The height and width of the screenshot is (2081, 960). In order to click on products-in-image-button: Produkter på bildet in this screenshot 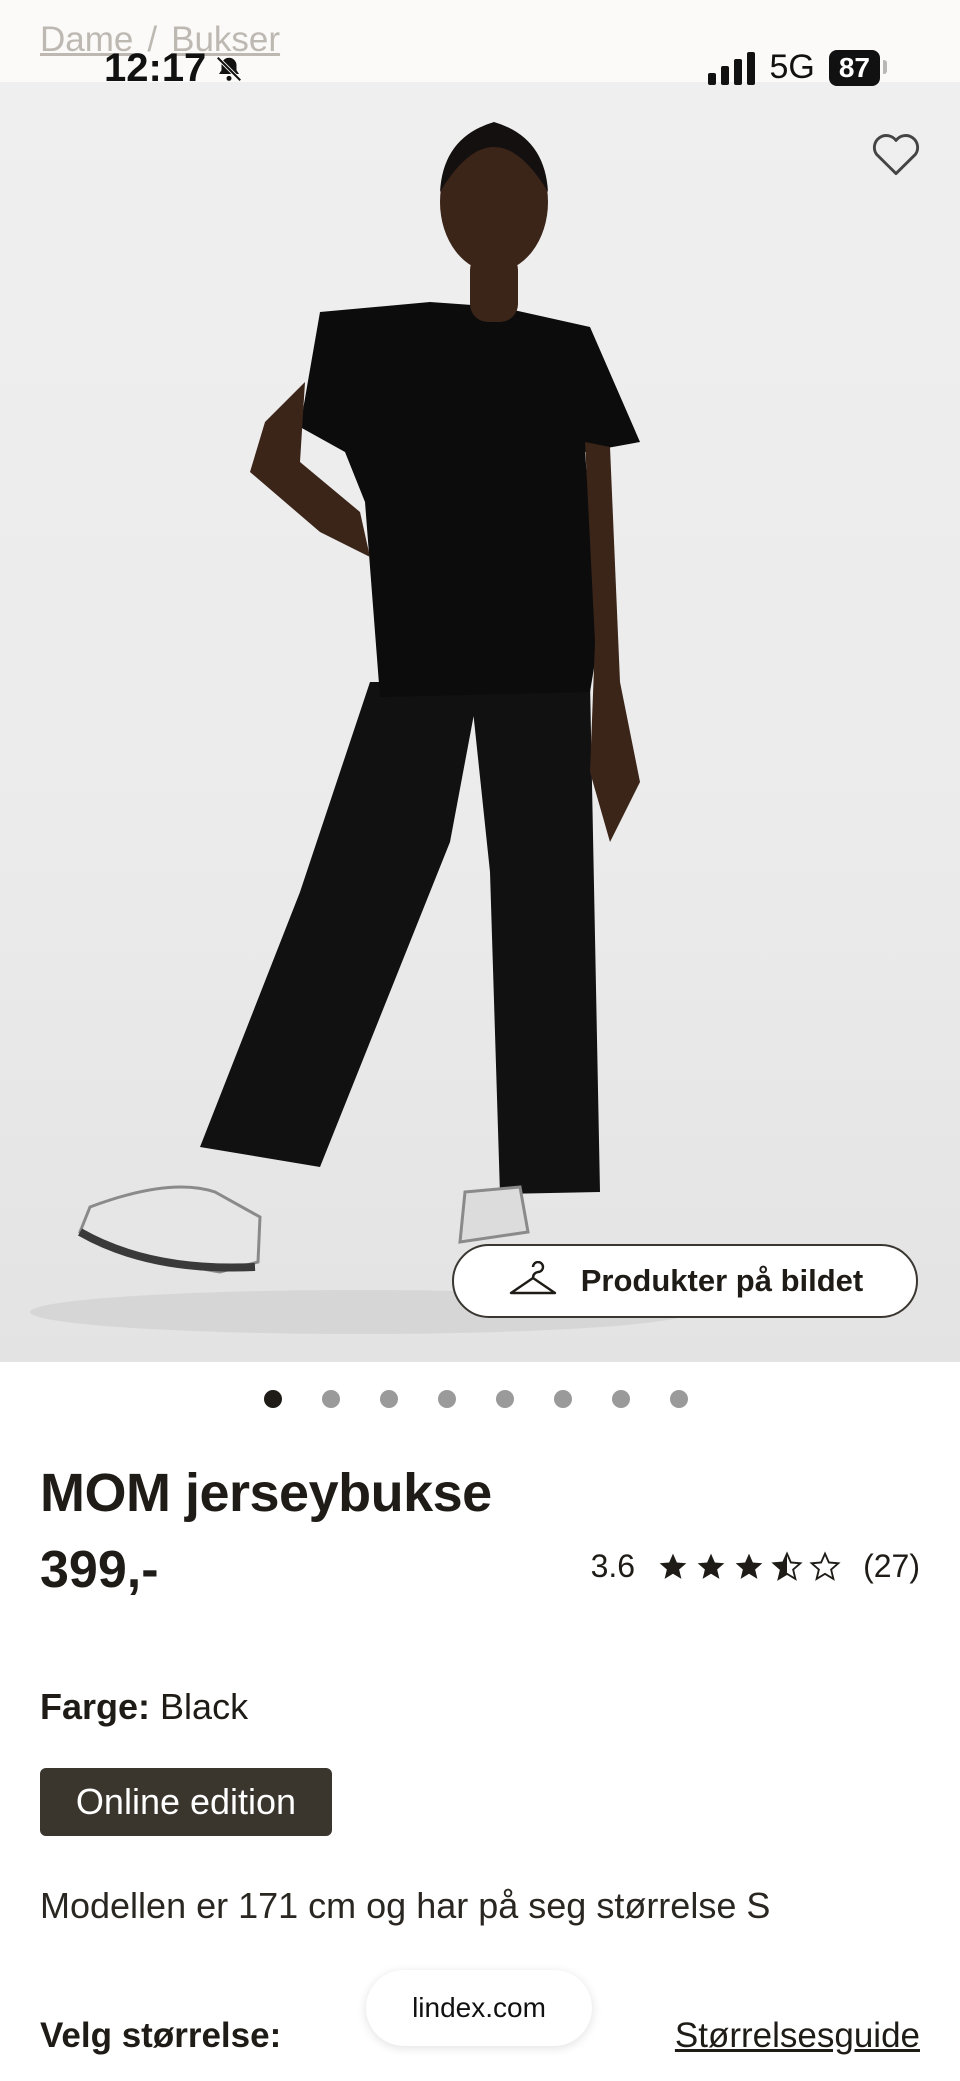, I will do `click(685, 1281)`.